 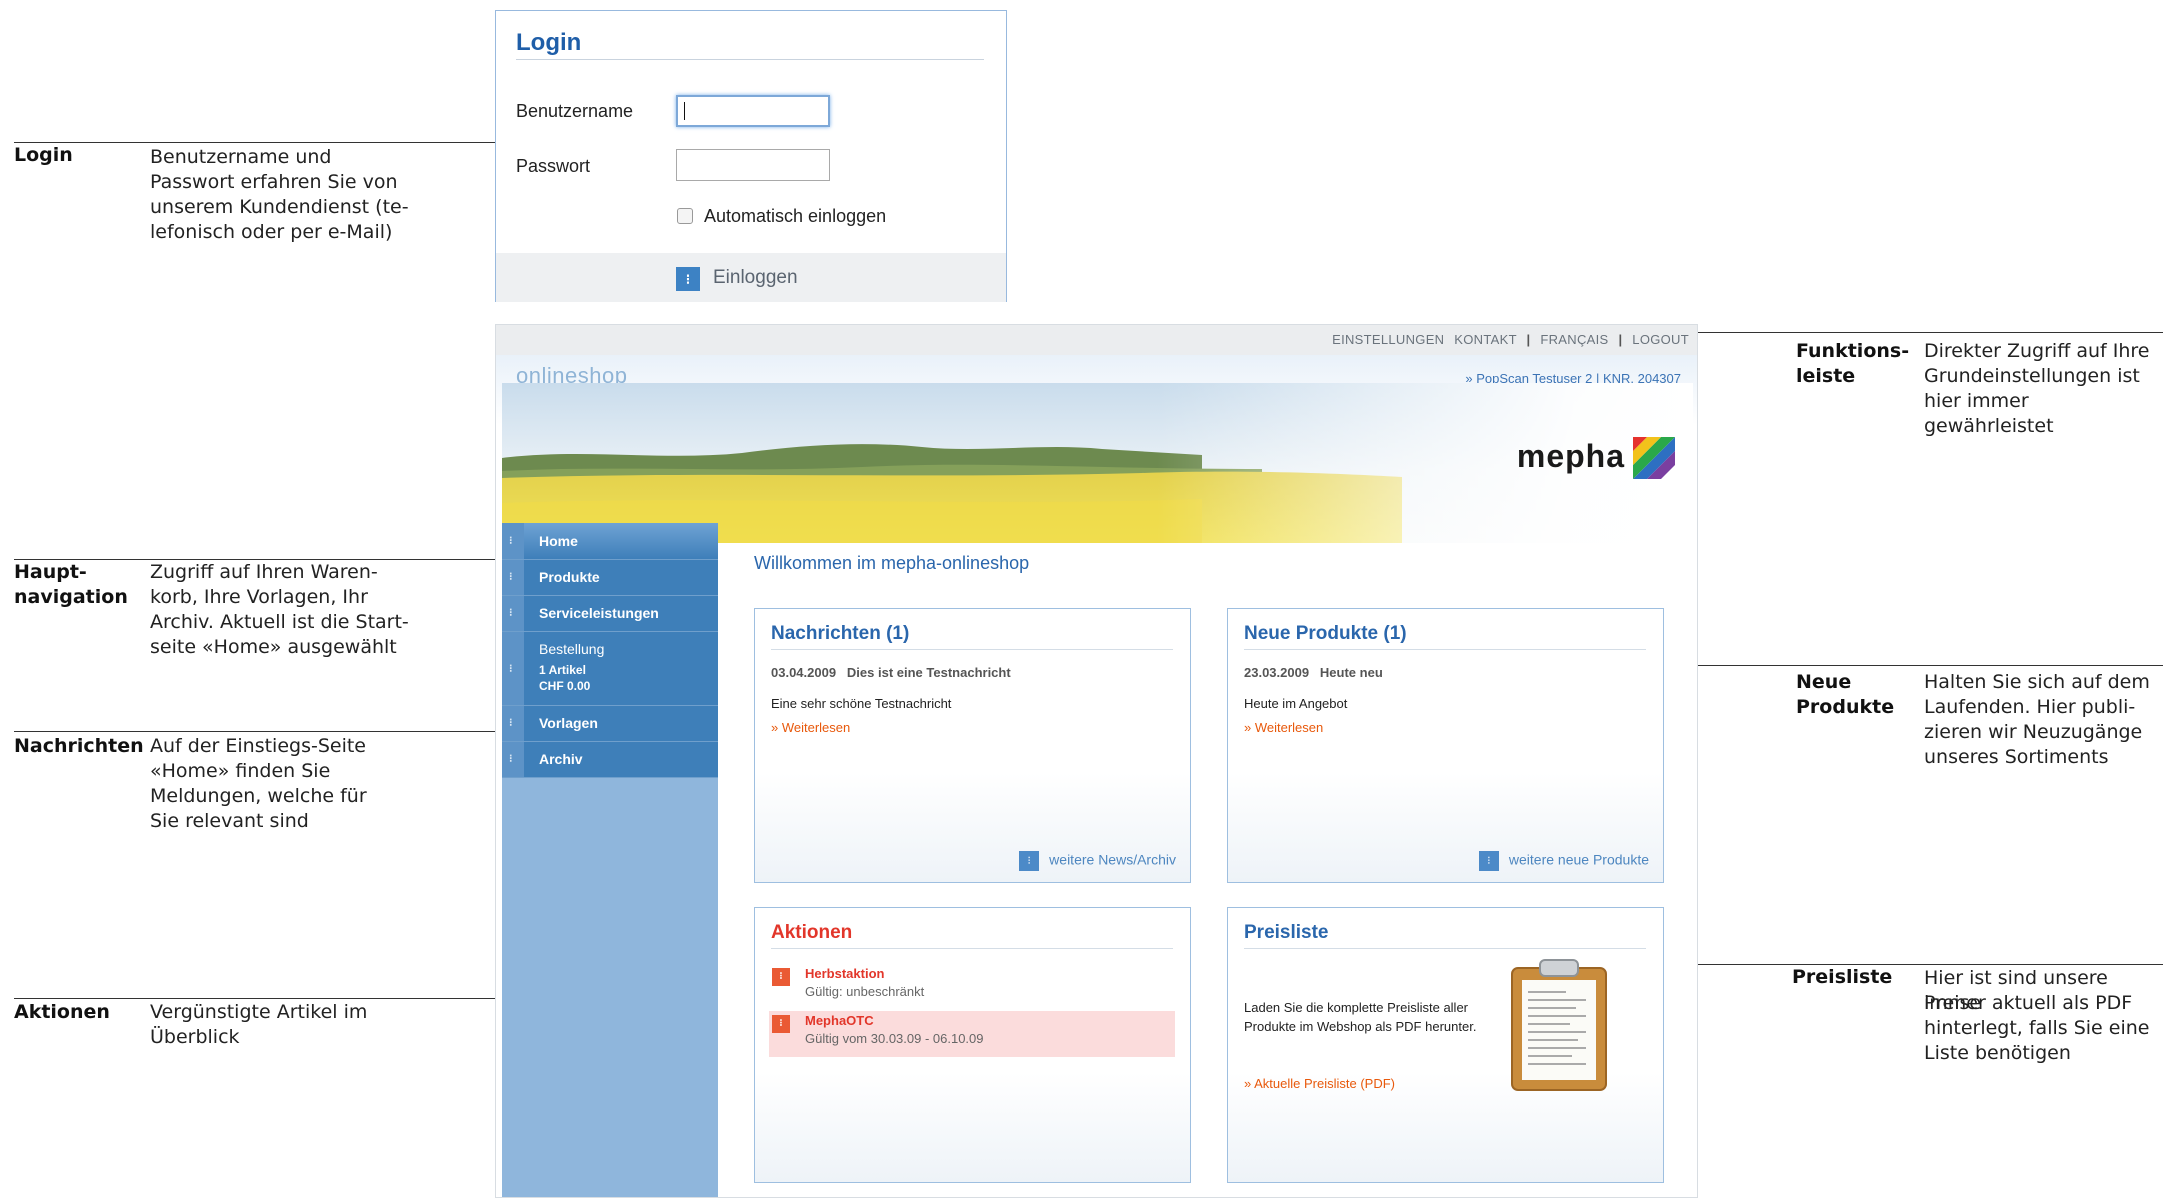 I want to click on annotation-line: Liste benötigen, so click(x=1997, y=1053).